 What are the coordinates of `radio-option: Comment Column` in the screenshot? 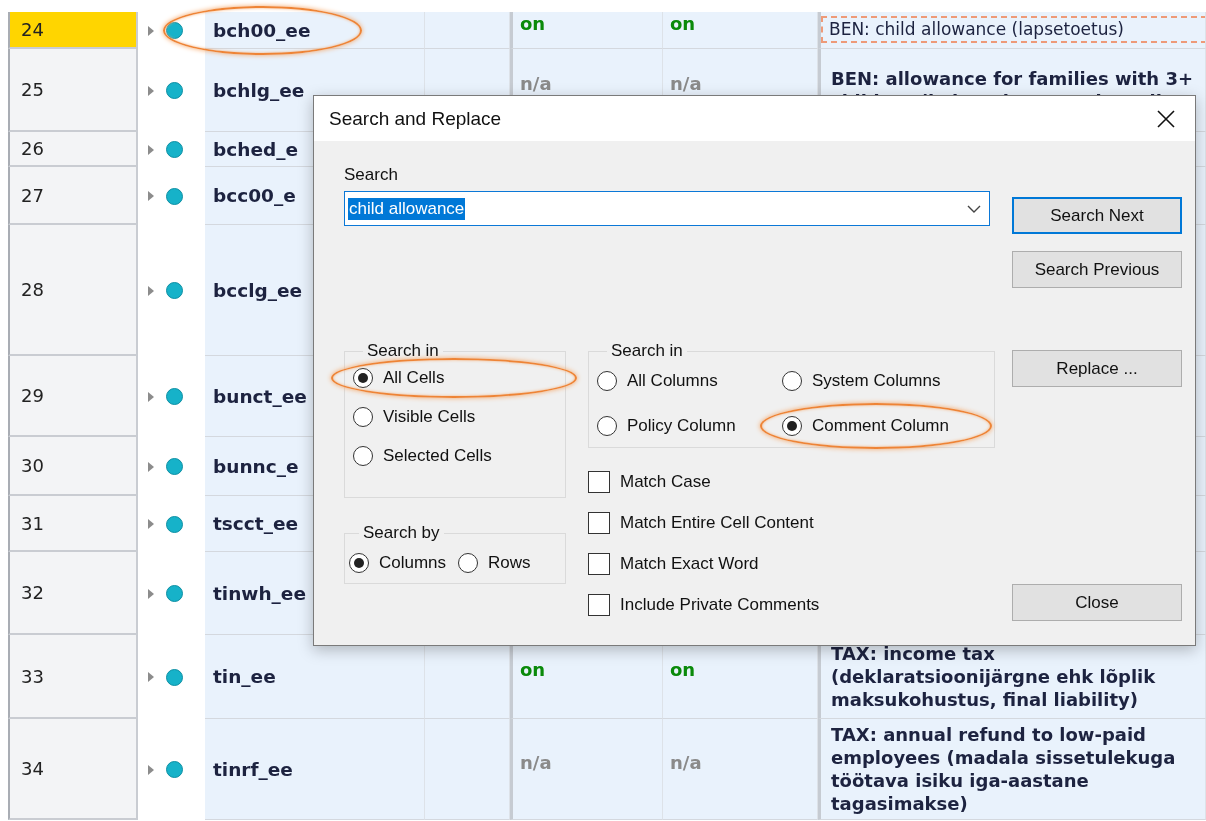 It's located at (865, 426).